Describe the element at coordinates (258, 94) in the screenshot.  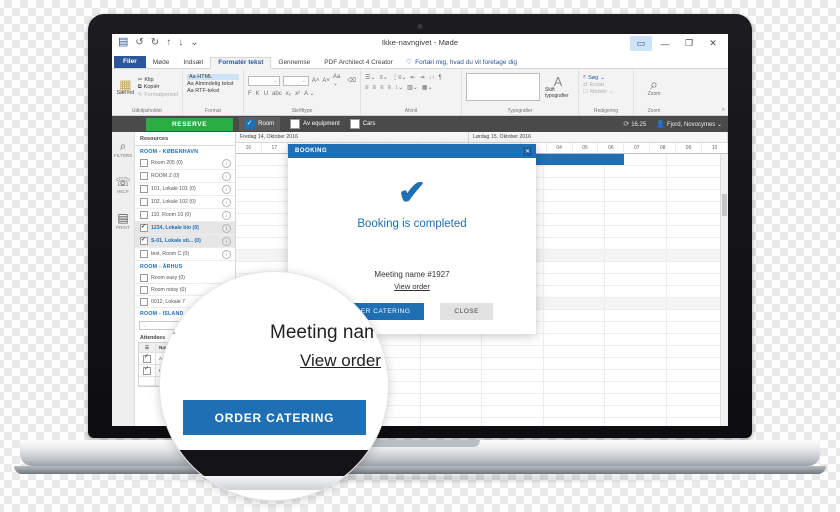
I see `italic-icon: K` at that location.